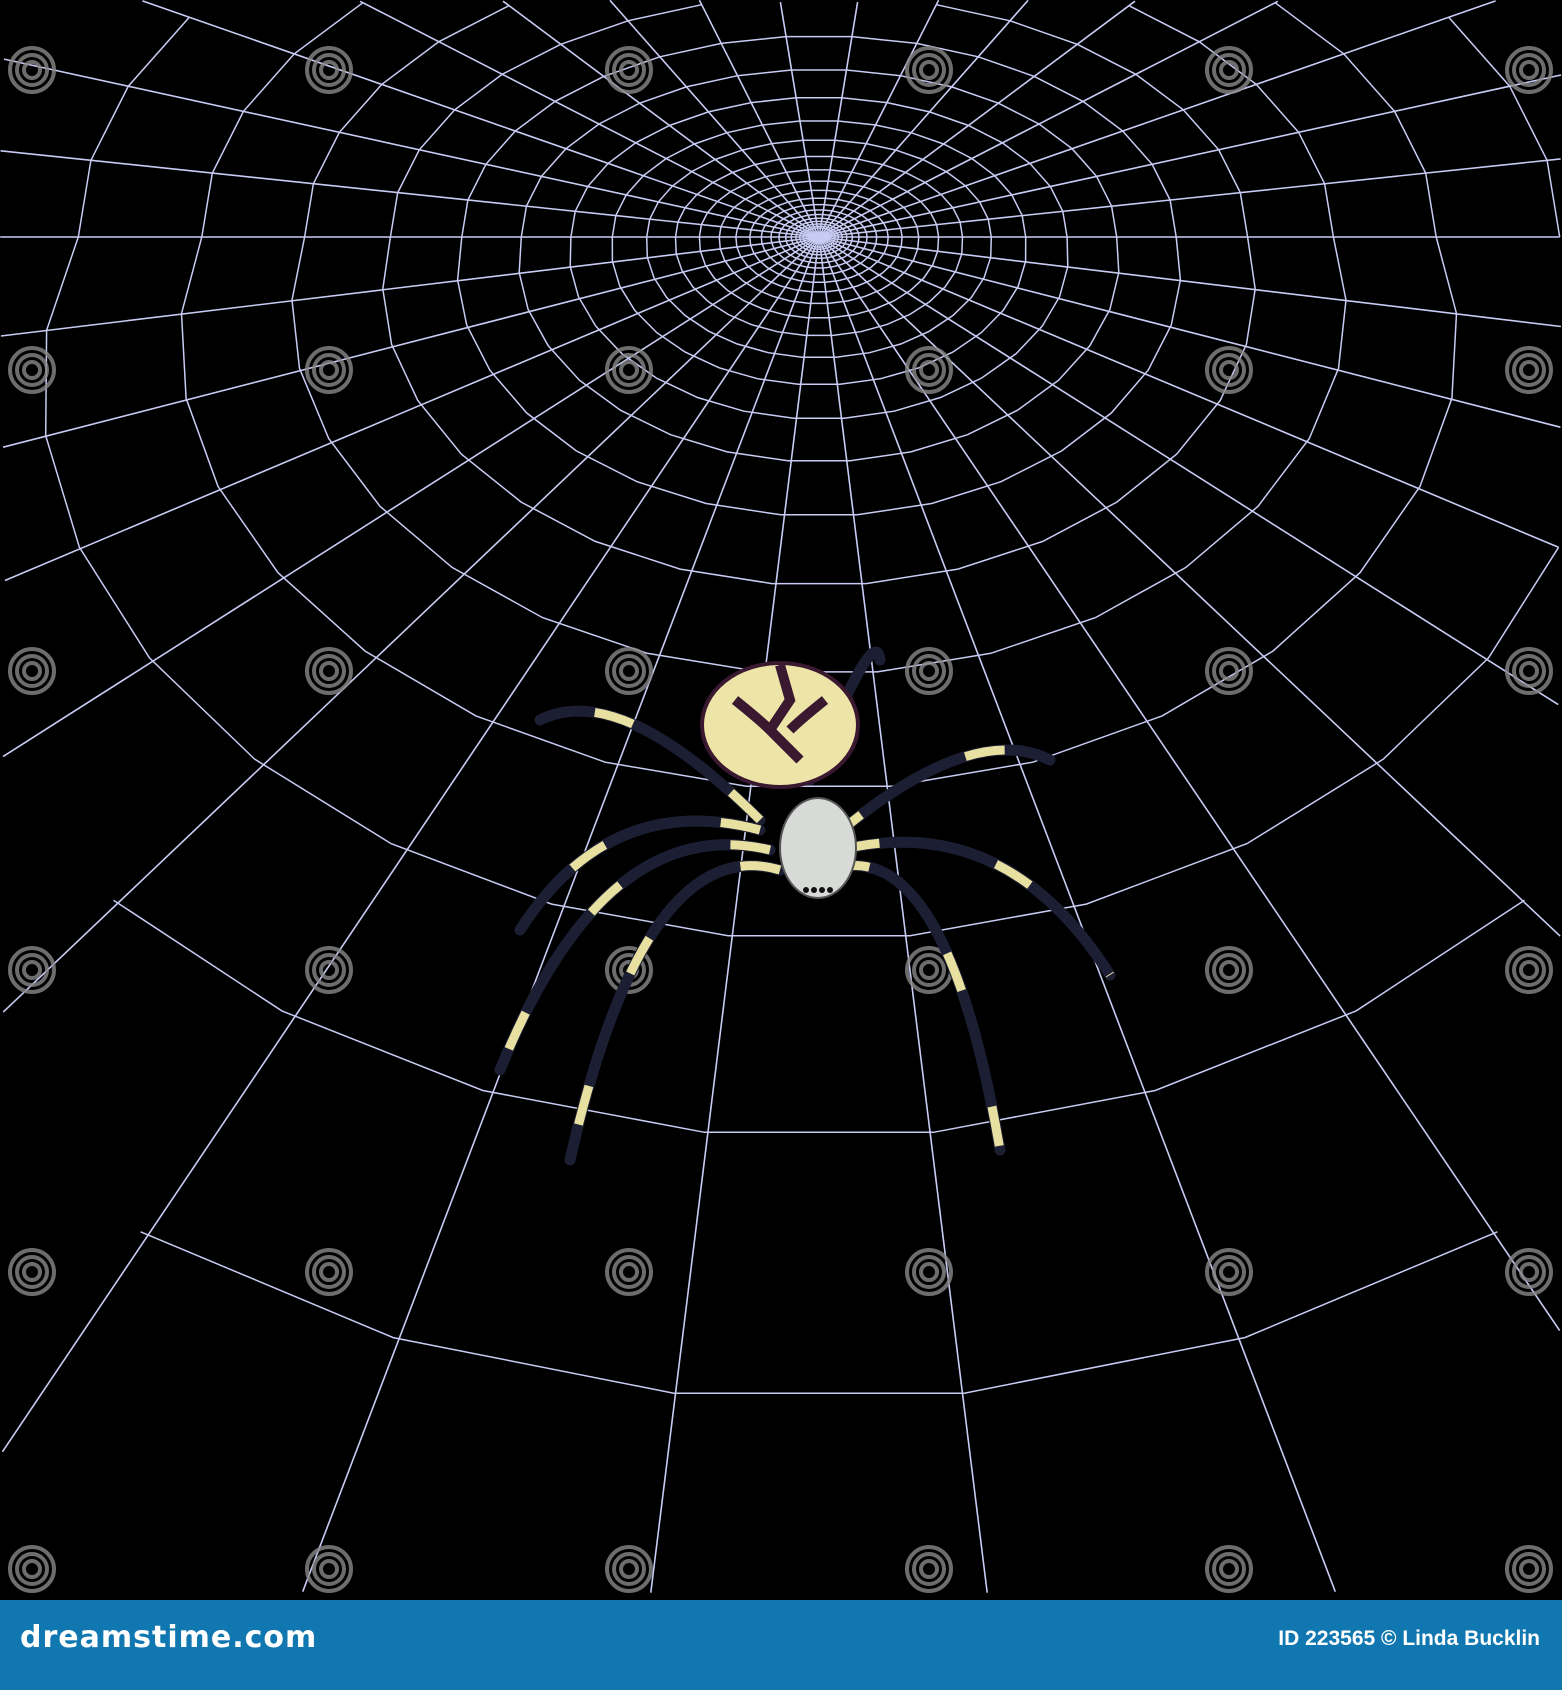 The width and height of the screenshot is (1562, 1690). I want to click on spider-leg-band, so click(976, 907).